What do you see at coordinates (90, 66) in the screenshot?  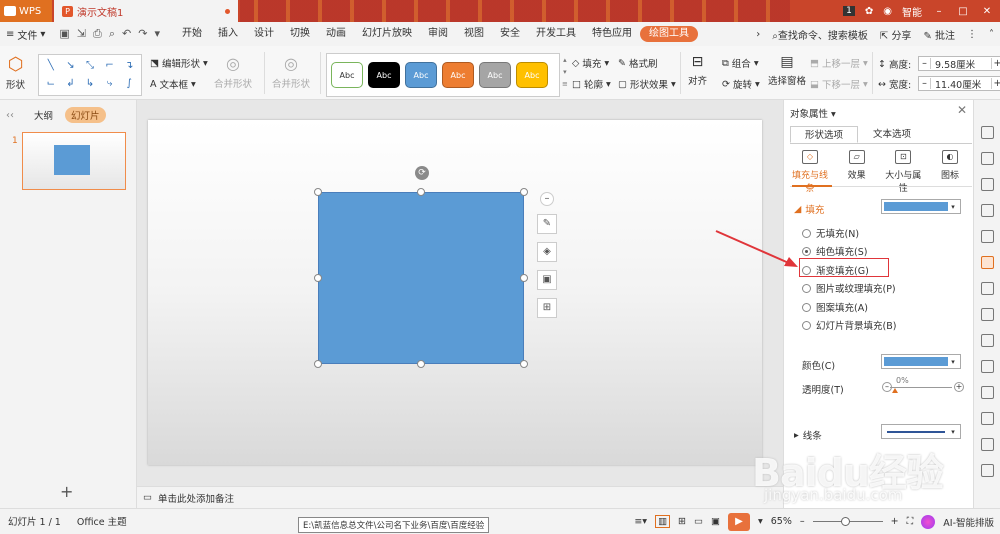 I see `double-arrow-icon: ⤡` at bounding box center [90, 66].